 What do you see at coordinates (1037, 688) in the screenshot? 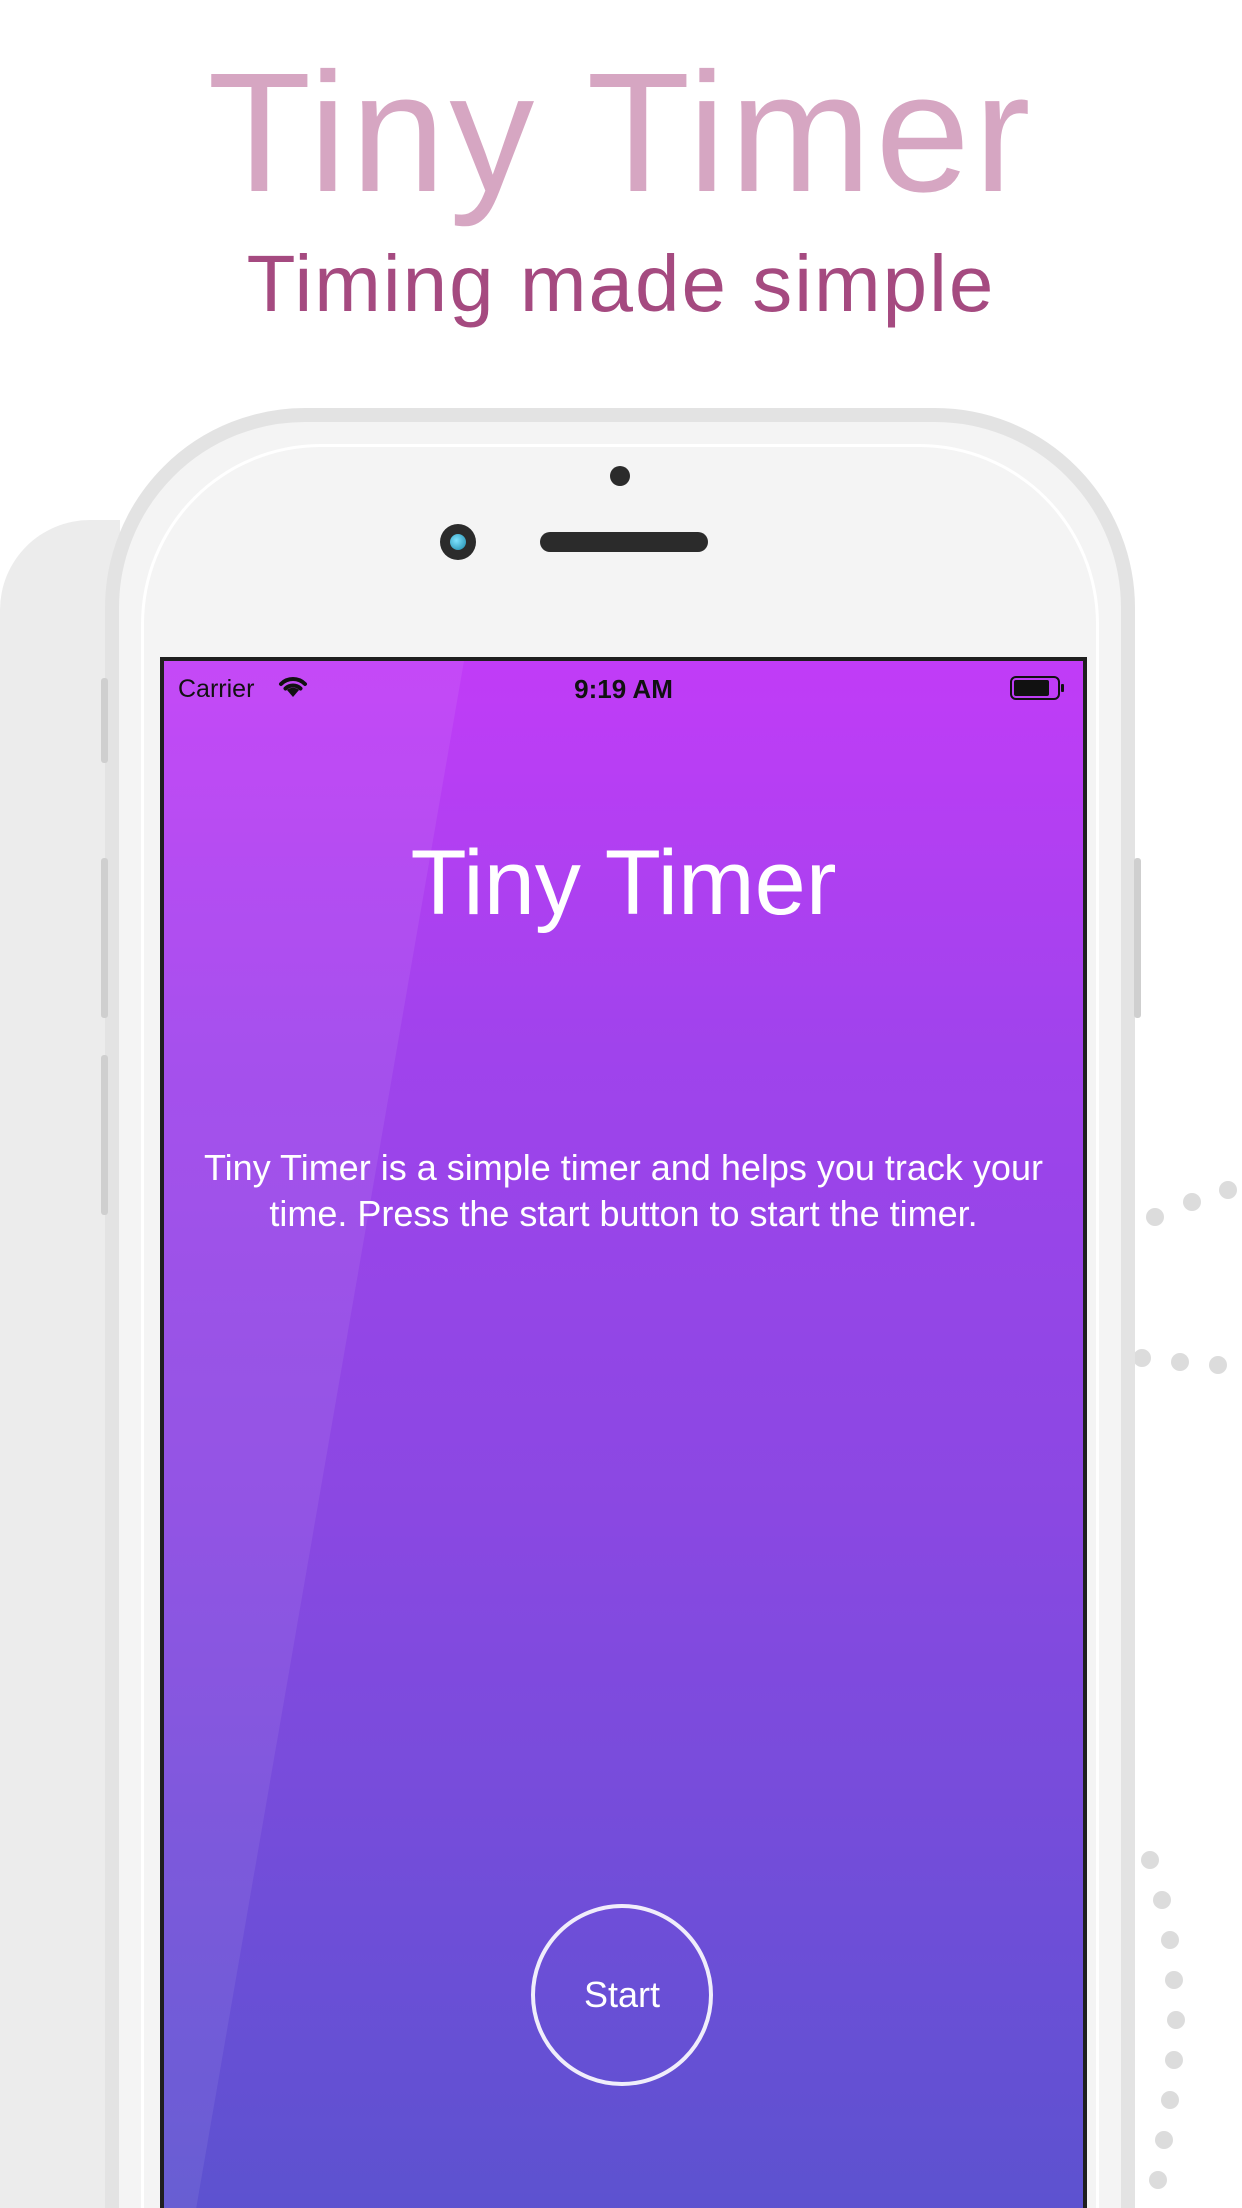
I see `battery-icon` at bounding box center [1037, 688].